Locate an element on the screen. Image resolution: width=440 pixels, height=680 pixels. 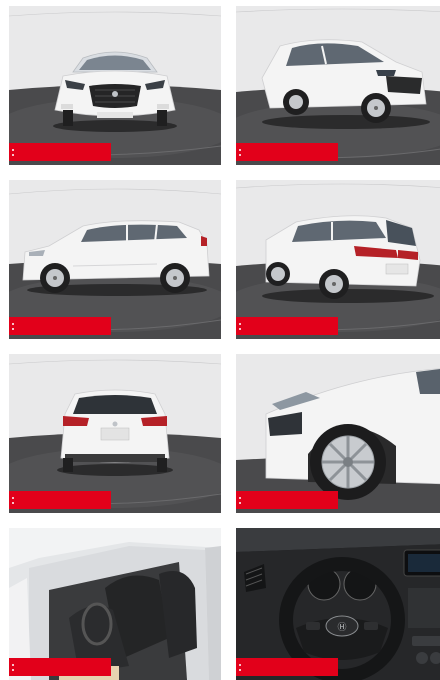
photo-front-view is located at coordinates (115, 85).